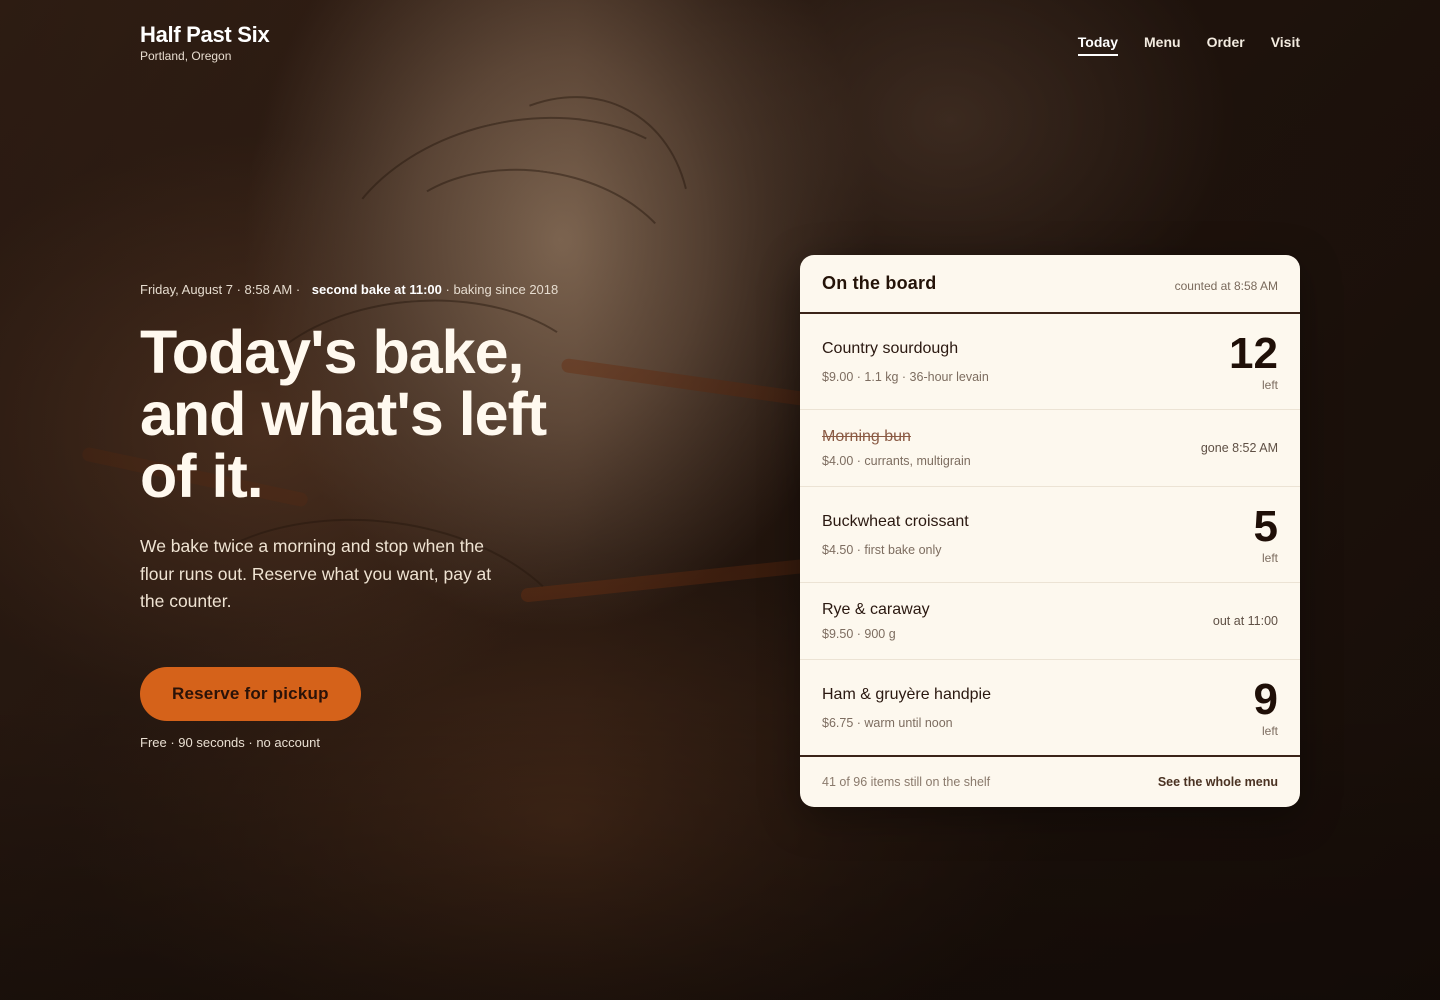 The width and height of the screenshot is (1440, 1000). What do you see at coordinates (1285, 45) in the screenshot?
I see `nav-visit: Visit` at bounding box center [1285, 45].